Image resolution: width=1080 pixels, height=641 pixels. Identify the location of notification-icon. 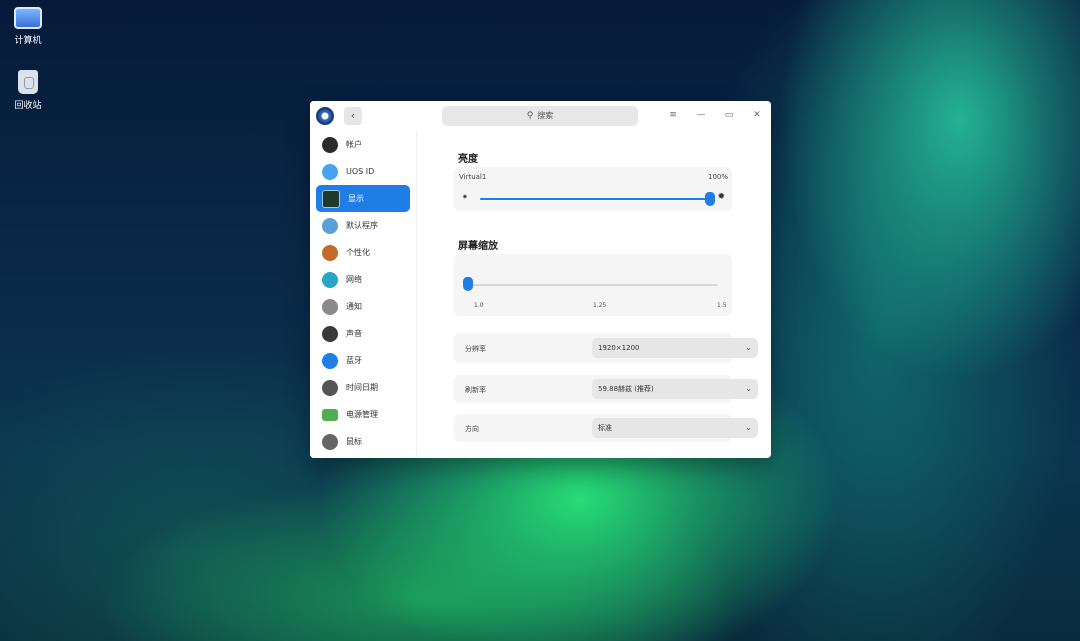
(330, 306).